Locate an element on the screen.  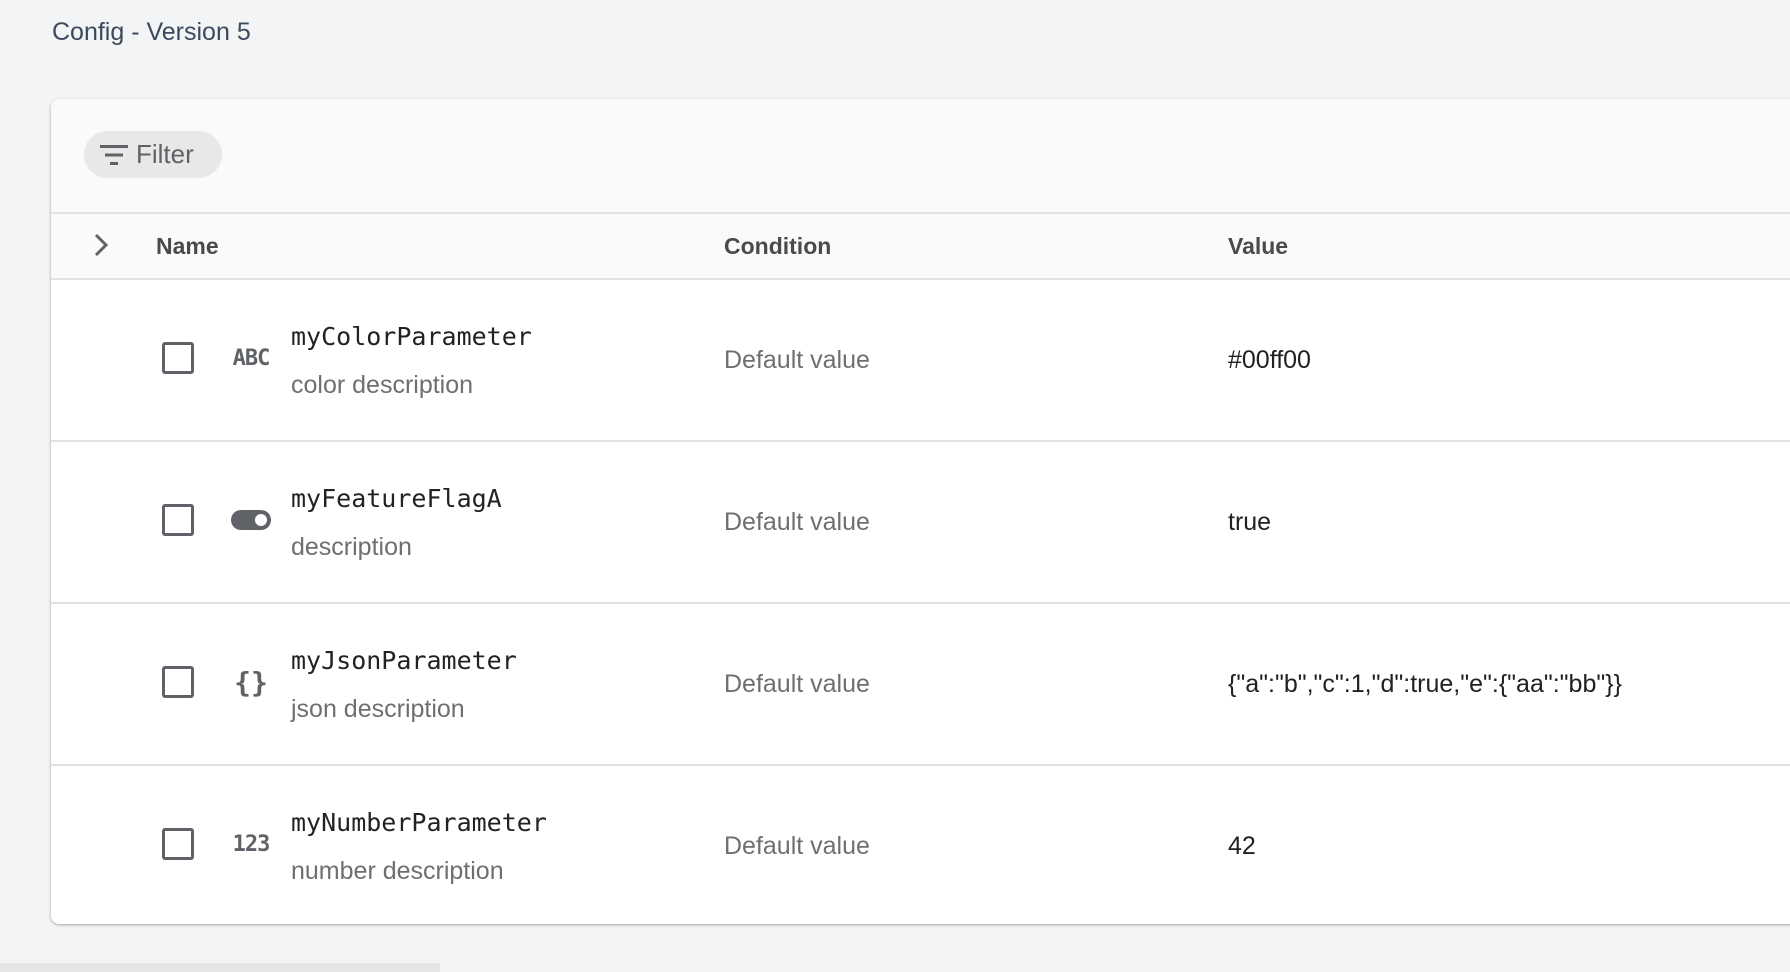
parameter-name: myNumberParameter is located at coordinates (419, 822).